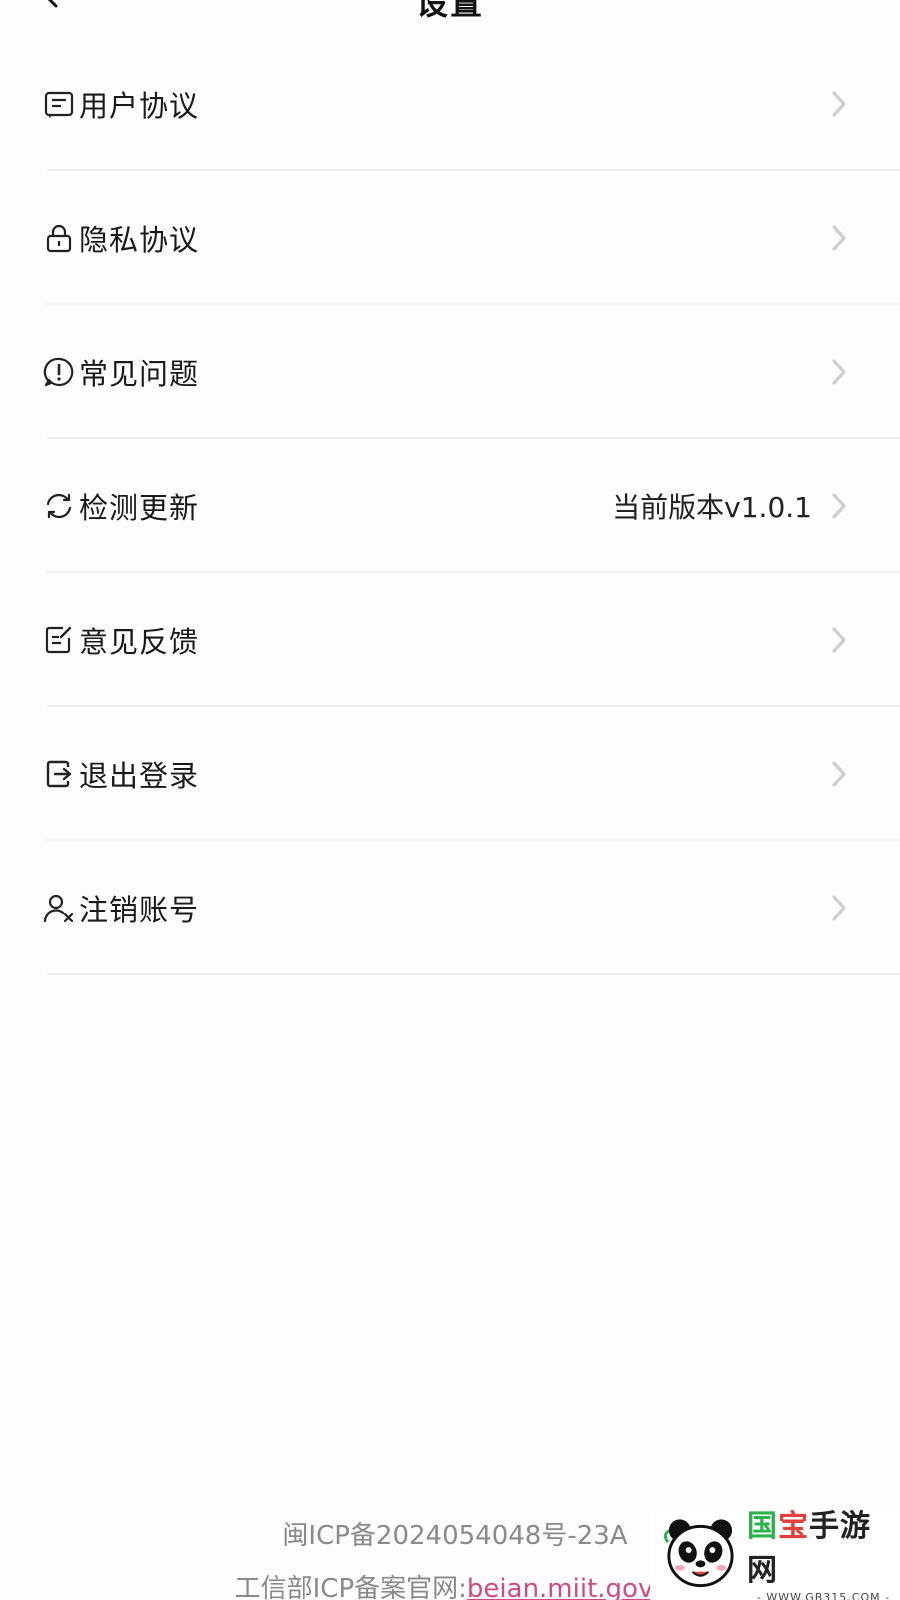 The height and width of the screenshot is (1600, 900). Describe the element at coordinates (59, 506) in the screenshot. I see `refresh-icon` at that location.